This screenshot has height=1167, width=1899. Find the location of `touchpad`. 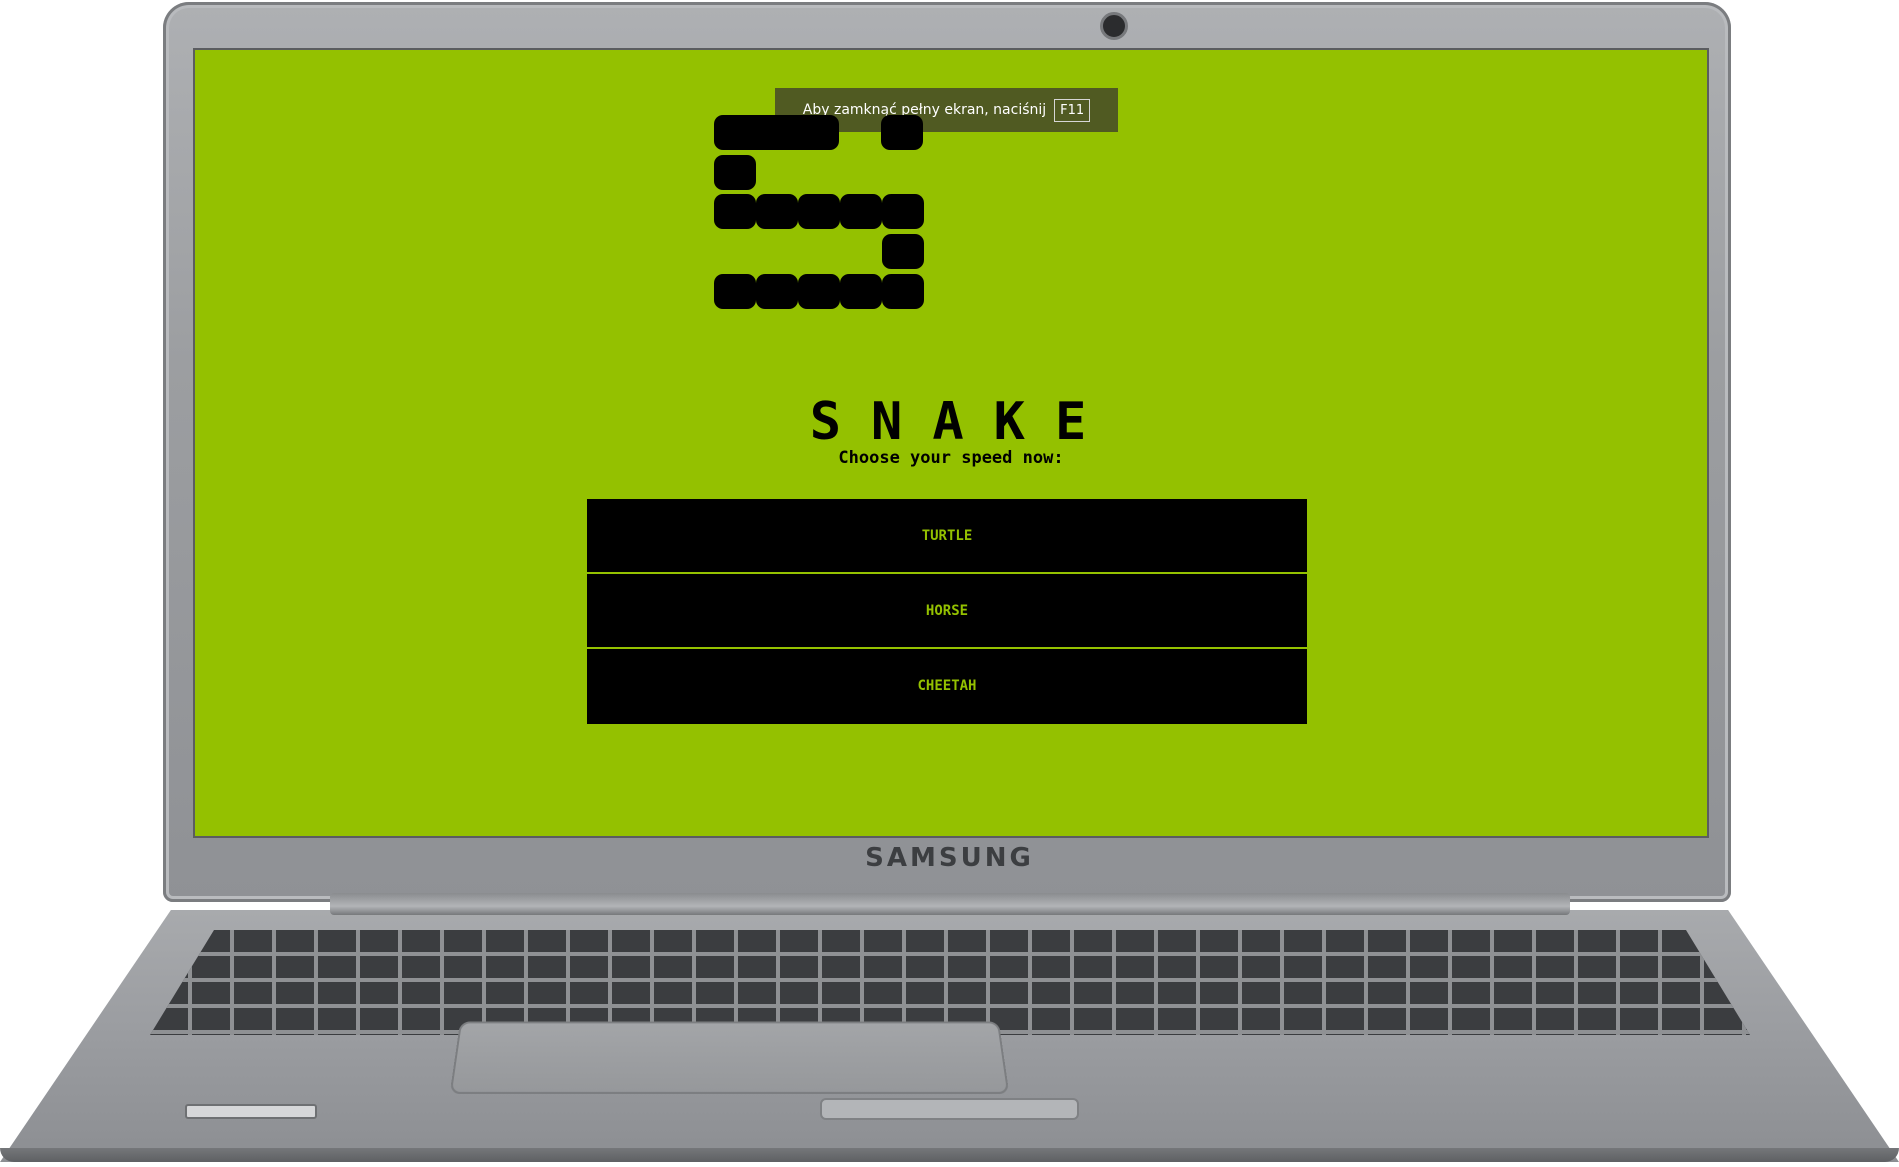

touchpad is located at coordinates (729, 1057).